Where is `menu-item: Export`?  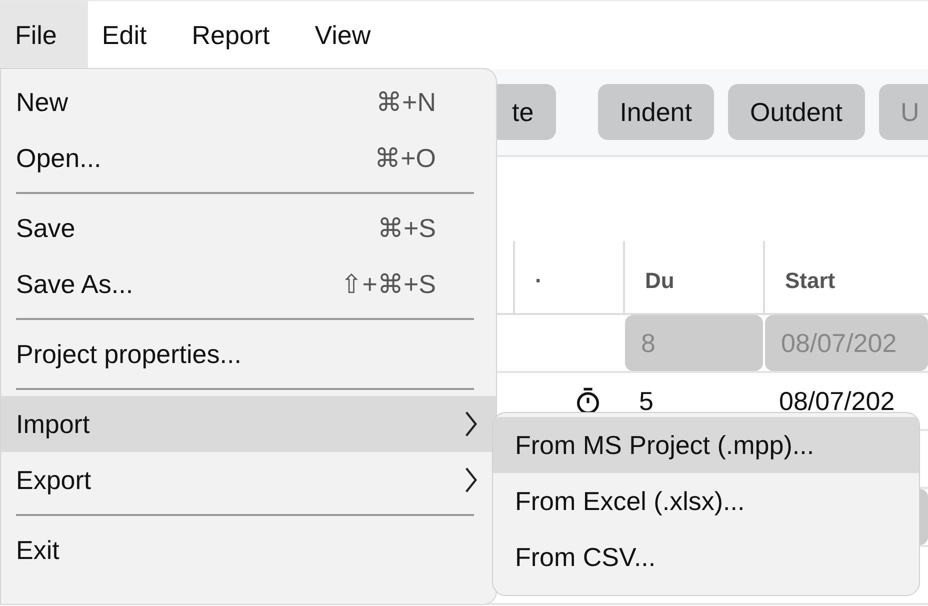 menu-item: Export is located at coordinates (248, 480).